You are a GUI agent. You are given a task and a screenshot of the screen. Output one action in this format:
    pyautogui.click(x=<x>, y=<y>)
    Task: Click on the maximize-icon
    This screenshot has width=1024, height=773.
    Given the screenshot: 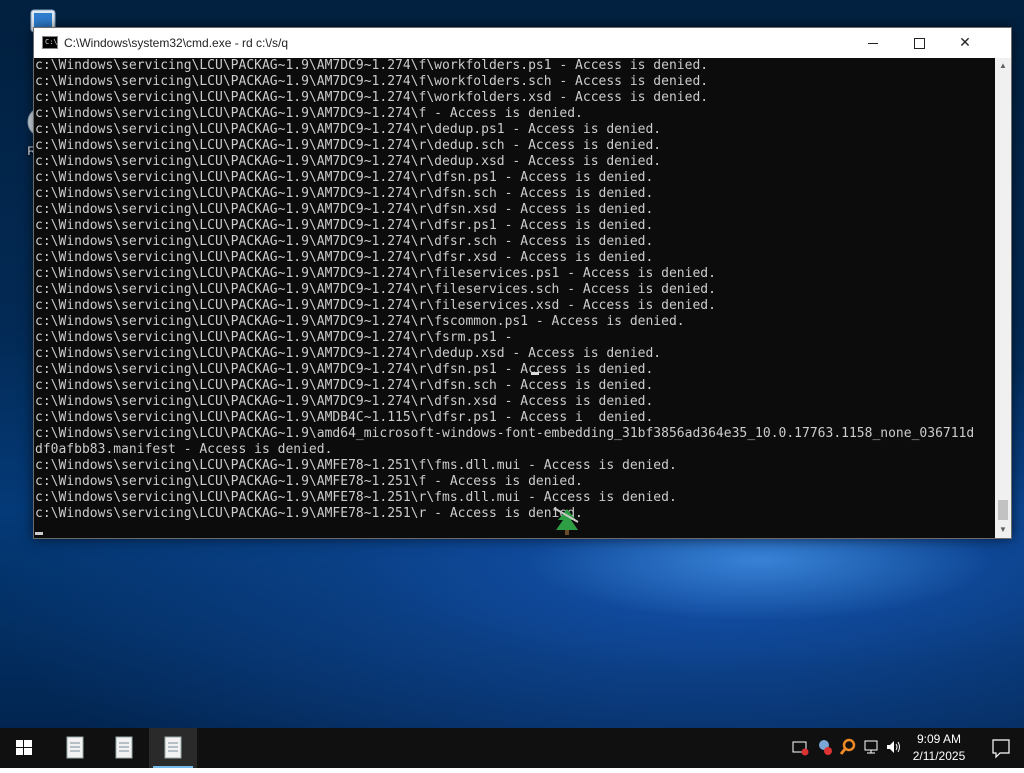 What is the action you would take?
    pyautogui.click(x=919, y=43)
    